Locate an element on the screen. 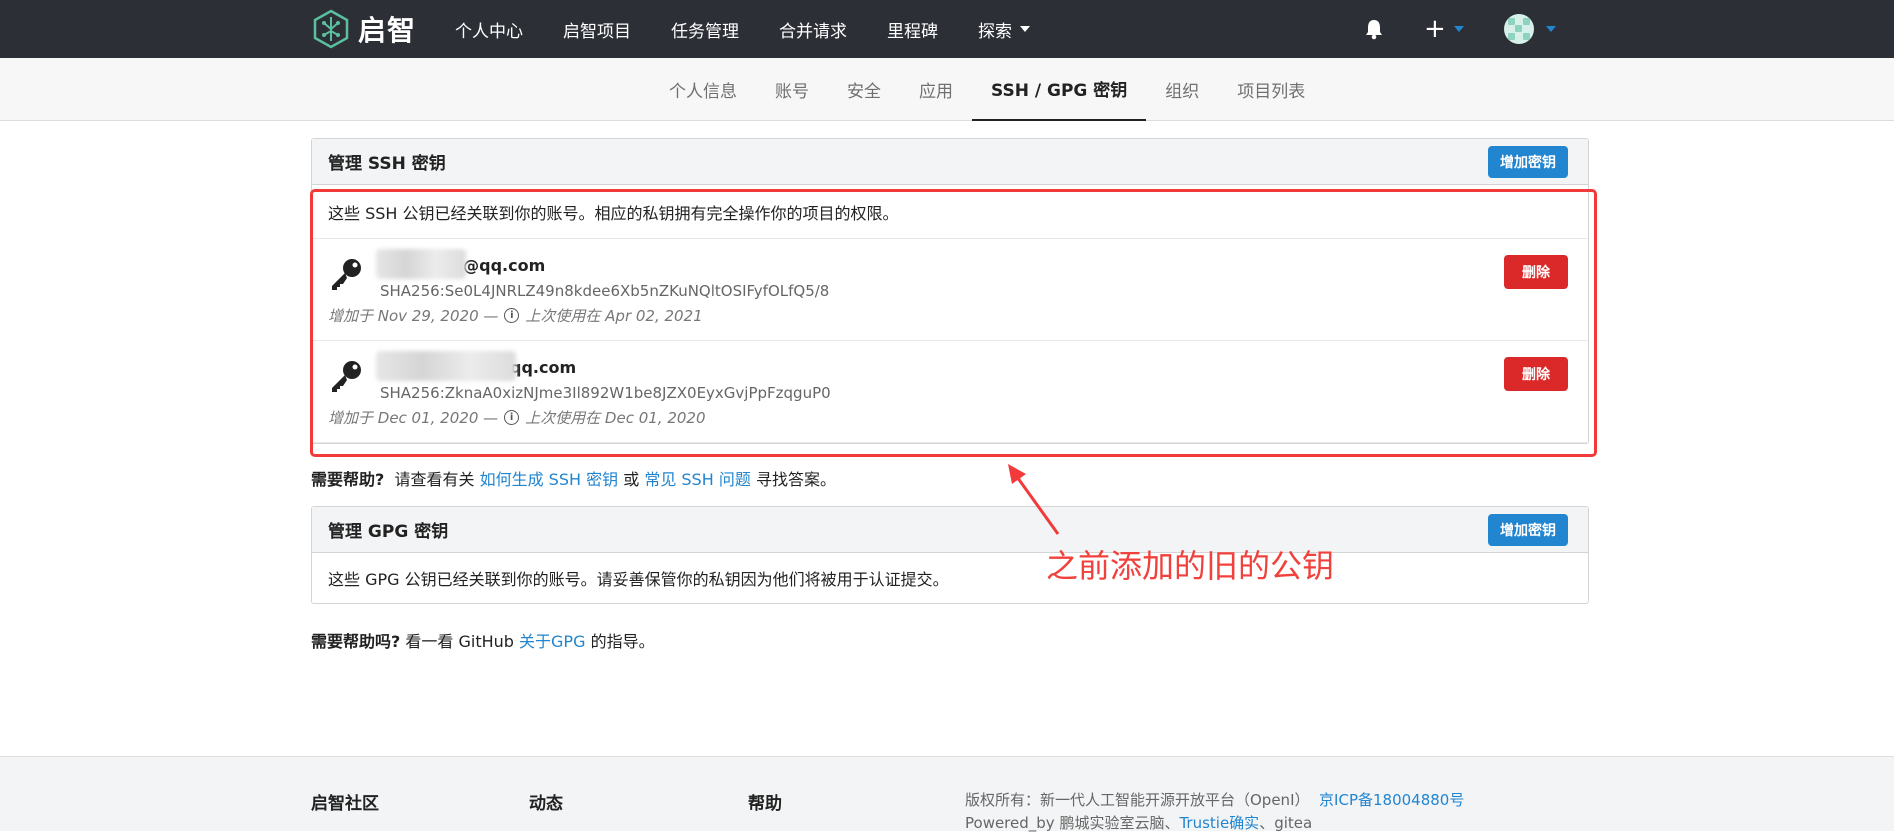 The width and height of the screenshot is (1894, 835). explore-label: 探索 is located at coordinates (995, 31).